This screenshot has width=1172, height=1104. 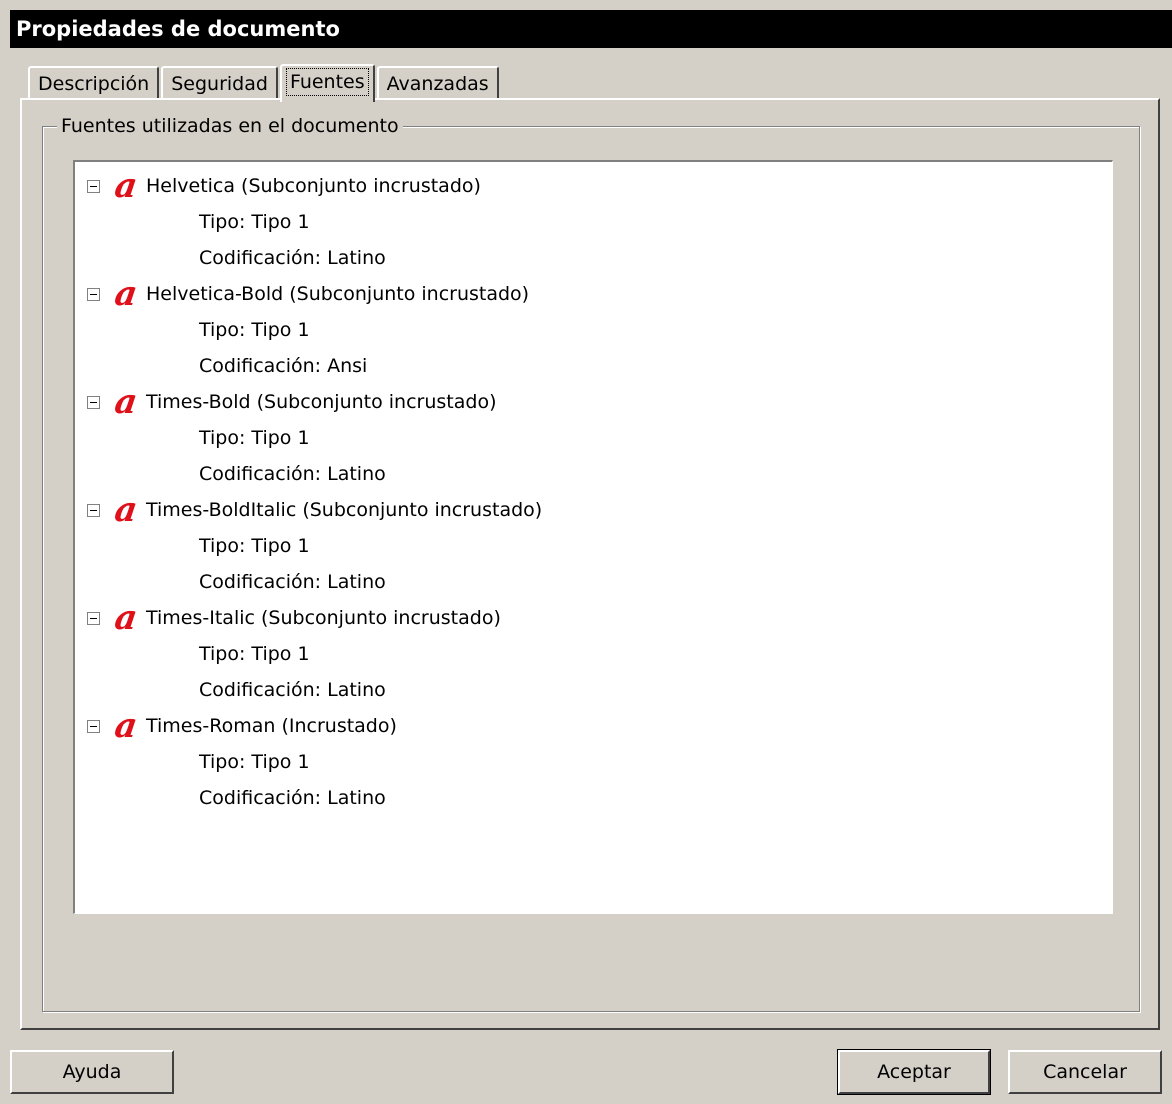 I want to click on title-bar: Propiedades de documento, so click(x=591, y=29).